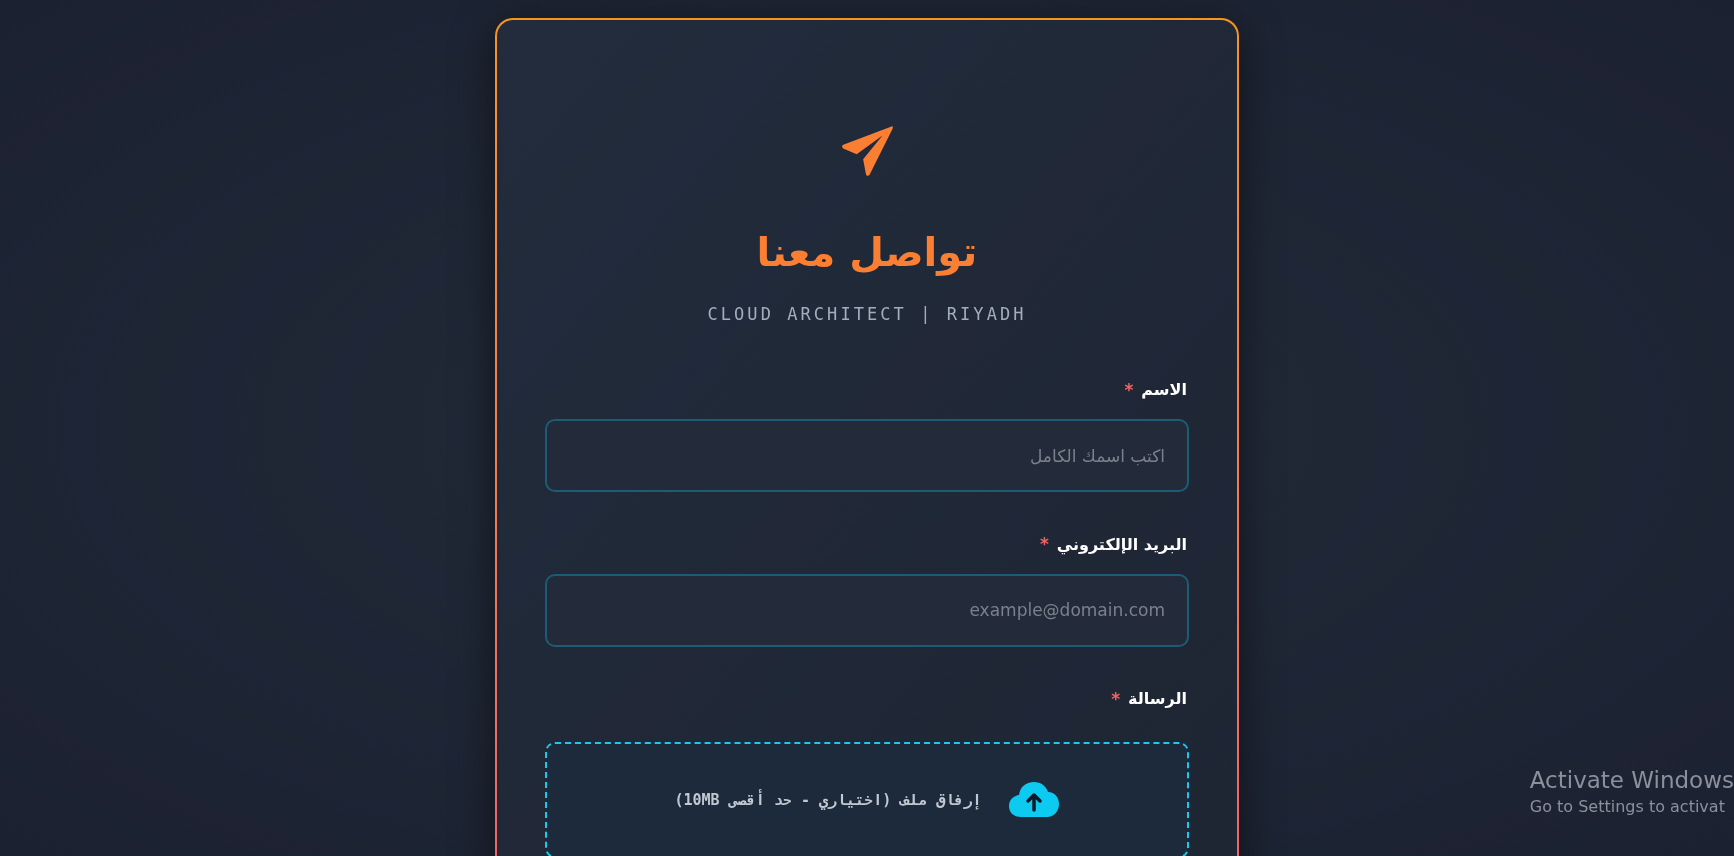 The width and height of the screenshot is (1734, 856). Describe the element at coordinates (1121, 545) in the screenshot. I see `field-label: البريد الإلكتروني` at that location.